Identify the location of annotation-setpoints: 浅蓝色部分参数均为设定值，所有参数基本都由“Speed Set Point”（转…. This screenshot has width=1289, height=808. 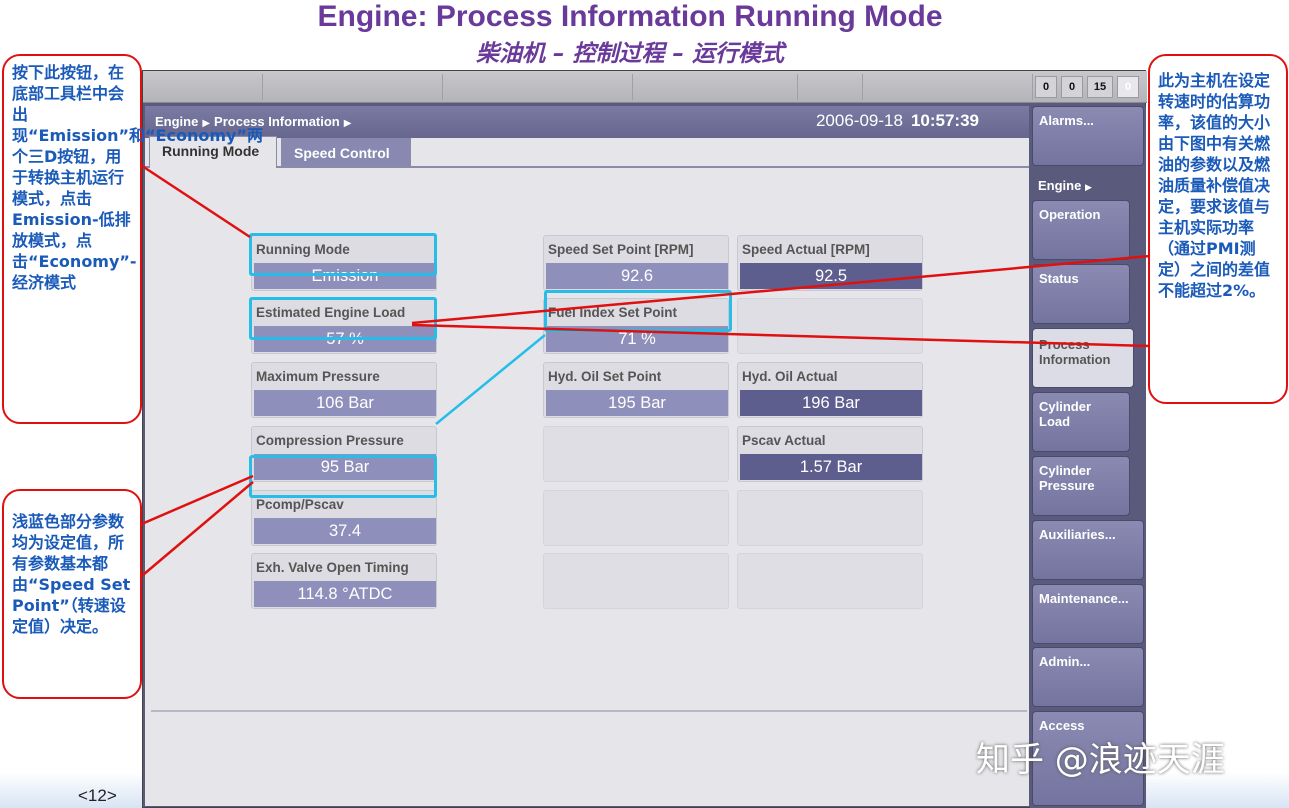
(72, 594).